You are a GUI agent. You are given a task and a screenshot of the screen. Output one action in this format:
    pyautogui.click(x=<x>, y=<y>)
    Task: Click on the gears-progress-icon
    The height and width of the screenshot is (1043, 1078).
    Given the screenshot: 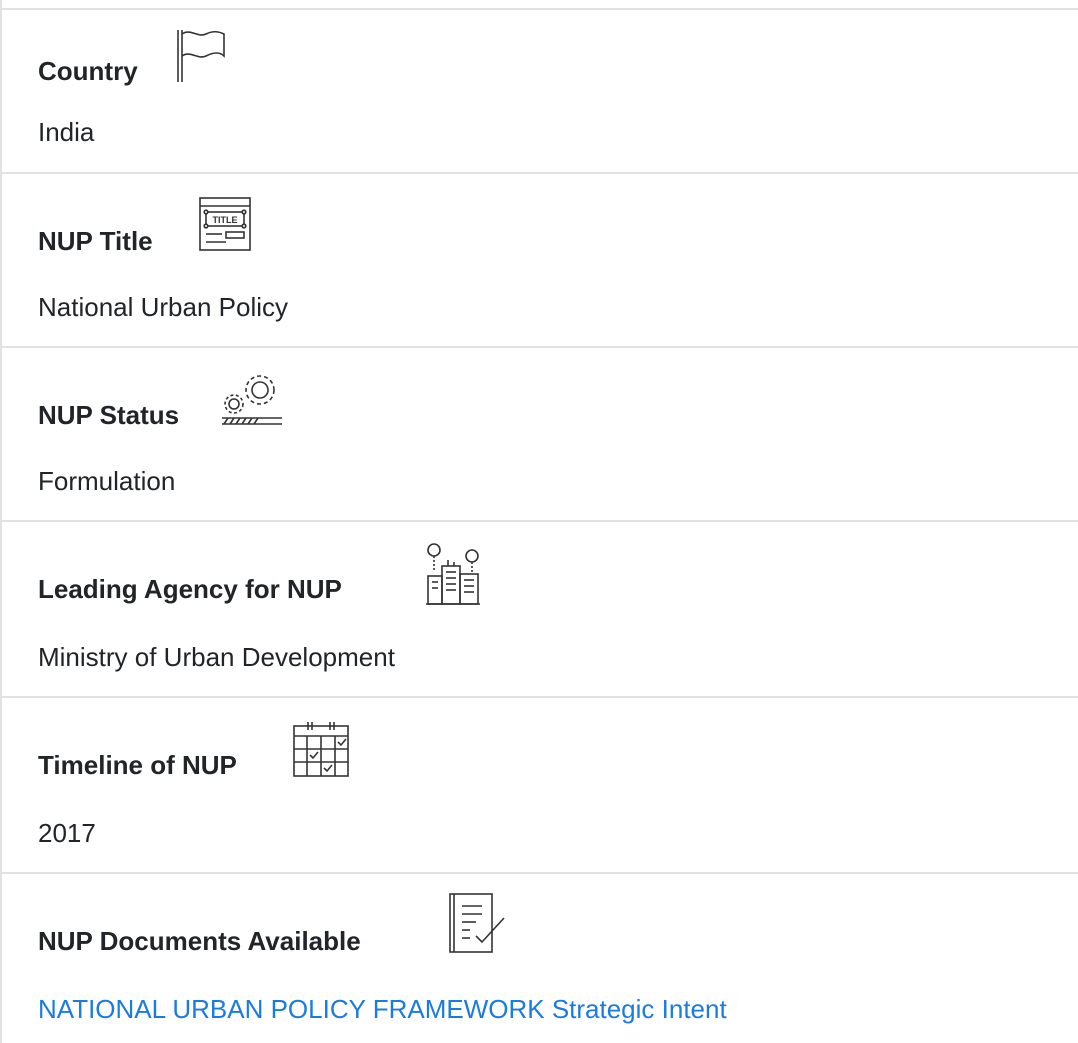 What is the action you would take?
    pyautogui.click(x=252, y=399)
    